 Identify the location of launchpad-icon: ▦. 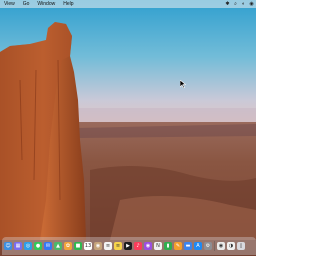
(18, 246).